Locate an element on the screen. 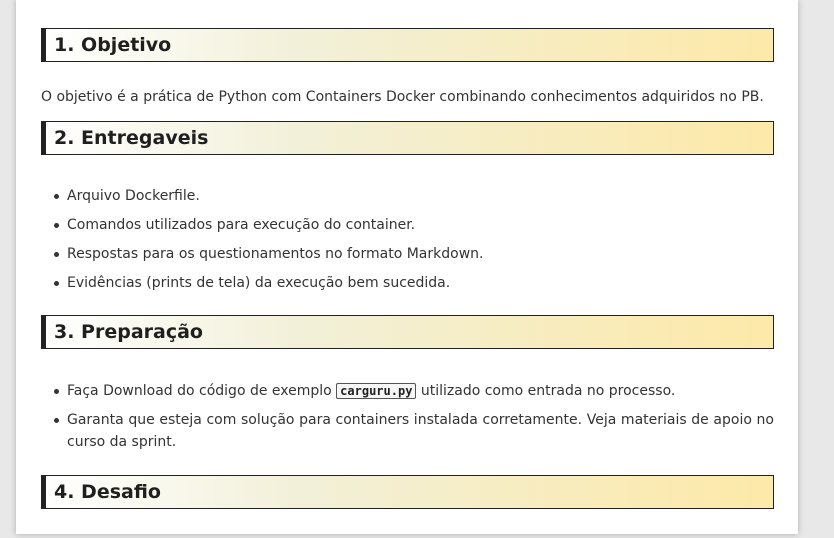 The image size is (834, 538). list-item-text: Arquivo Dockerfile. is located at coordinates (133, 196).